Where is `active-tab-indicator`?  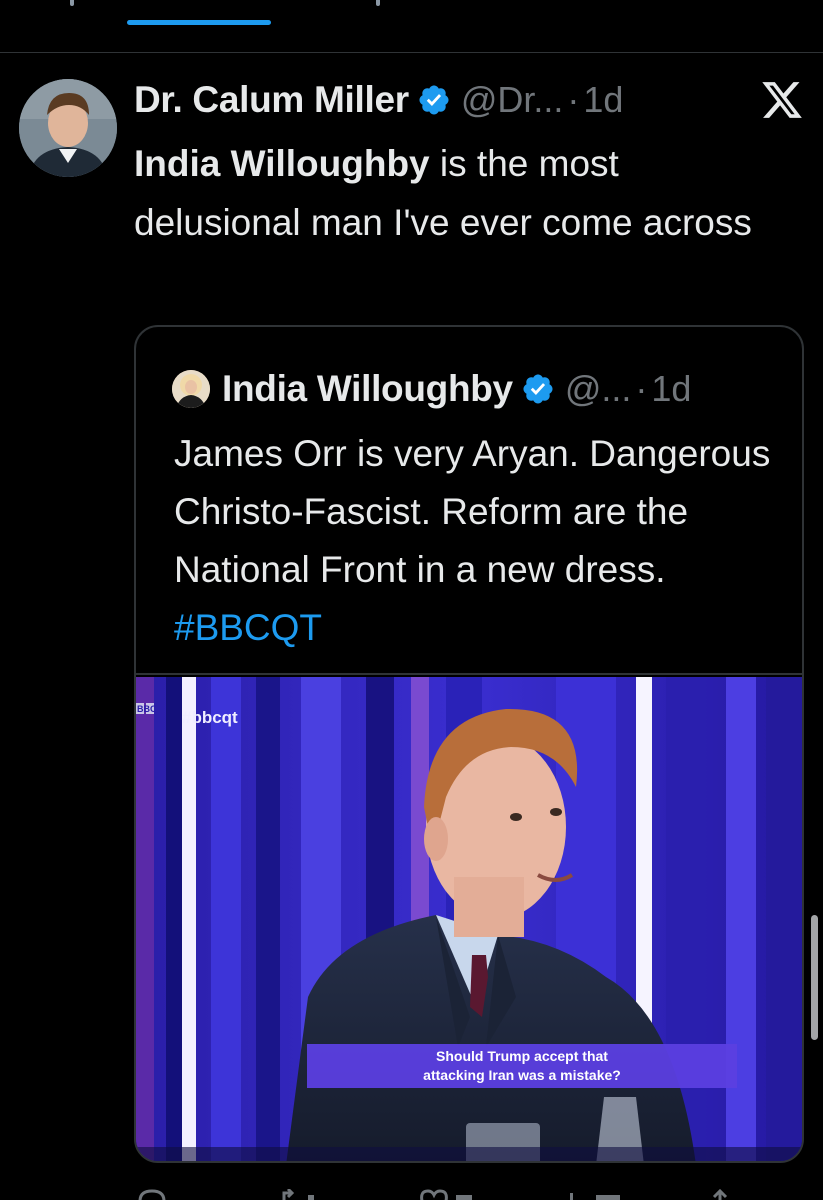
active-tab-indicator is located at coordinates (199, 22).